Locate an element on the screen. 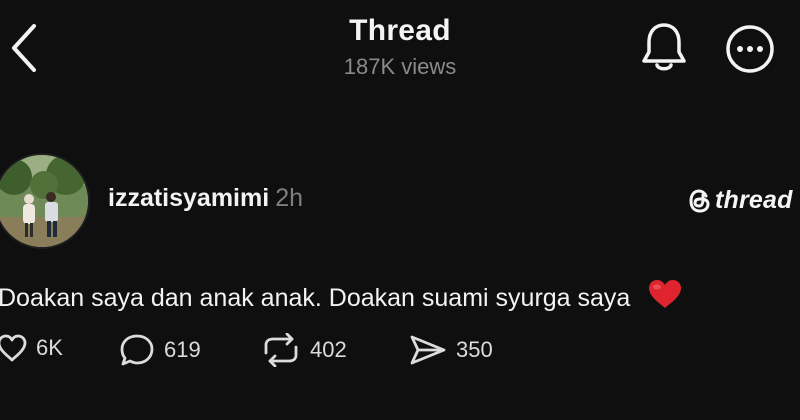 This screenshot has width=800, height=420. reply-icon is located at coordinates (137, 350).